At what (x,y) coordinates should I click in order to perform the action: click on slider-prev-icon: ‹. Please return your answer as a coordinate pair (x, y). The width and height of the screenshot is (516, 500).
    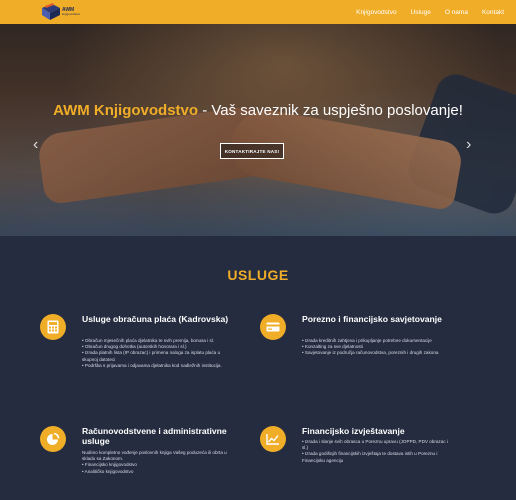
    Looking at the image, I should click on (35, 145).